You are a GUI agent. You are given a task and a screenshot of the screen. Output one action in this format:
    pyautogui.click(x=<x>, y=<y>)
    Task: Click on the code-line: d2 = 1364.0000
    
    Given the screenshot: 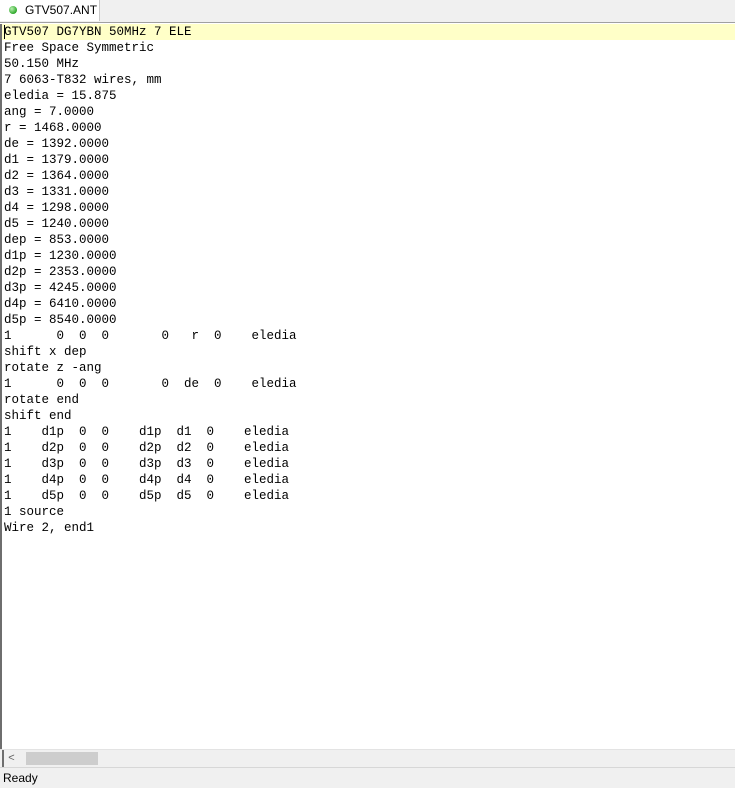 What is the action you would take?
    pyautogui.click(x=57, y=176)
    